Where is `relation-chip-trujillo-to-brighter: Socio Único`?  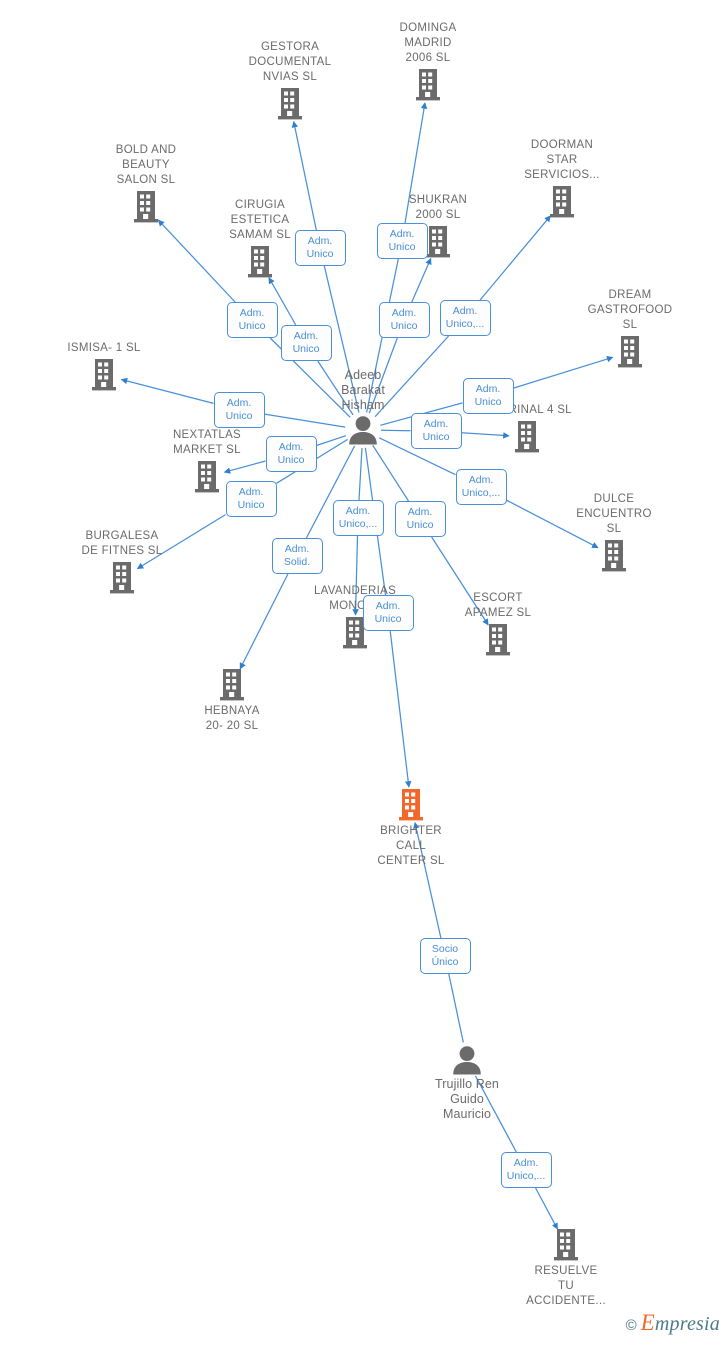 relation-chip-trujillo-to-brighter: Socio Único is located at coordinates (445, 956).